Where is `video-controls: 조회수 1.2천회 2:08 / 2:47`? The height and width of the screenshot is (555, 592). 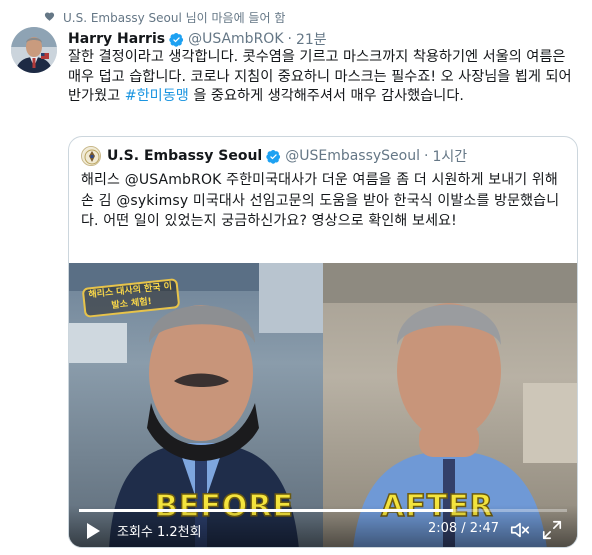 video-controls: 조회수 1.2천회 2:08 / 2:47 is located at coordinates (323, 526).